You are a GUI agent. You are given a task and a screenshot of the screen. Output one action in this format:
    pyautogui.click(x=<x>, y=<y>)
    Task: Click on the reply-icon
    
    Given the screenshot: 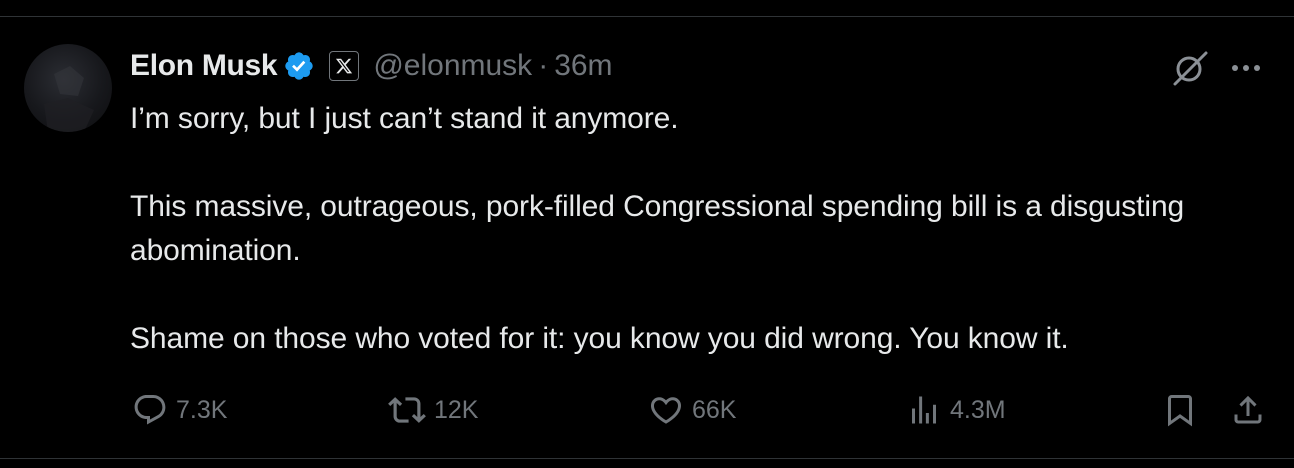 What is the action you would take?
    pyautogui.click(x=150, y=410)
    